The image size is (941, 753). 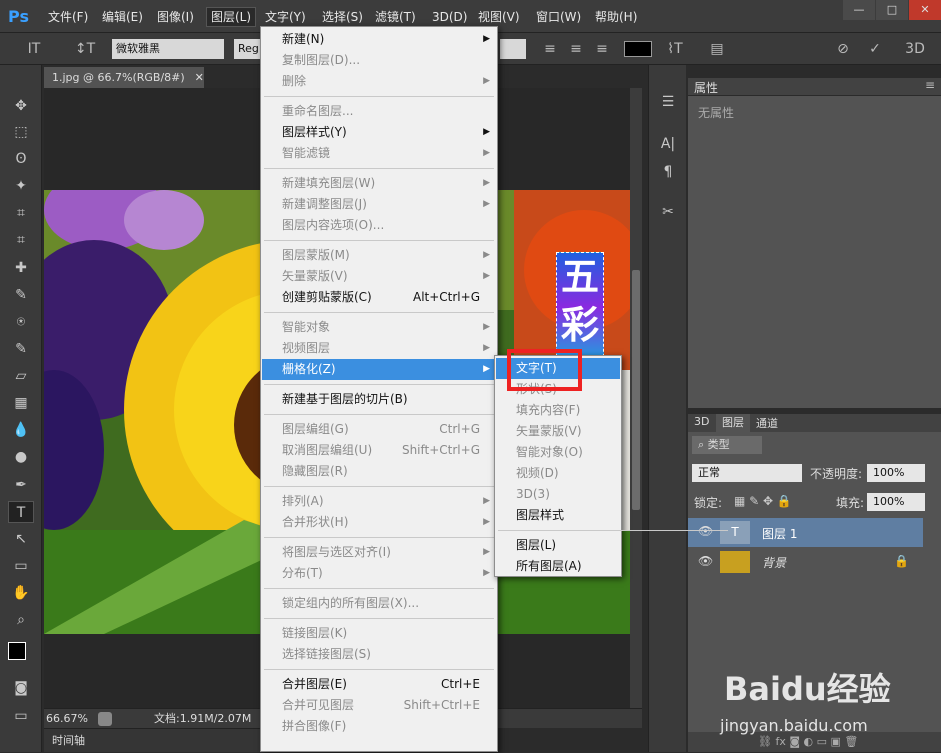 What do you see at coordinates (21, 376) in the screenshot?
I see `eraser-tool-icon: ▱` at bounding box center [21, 376].